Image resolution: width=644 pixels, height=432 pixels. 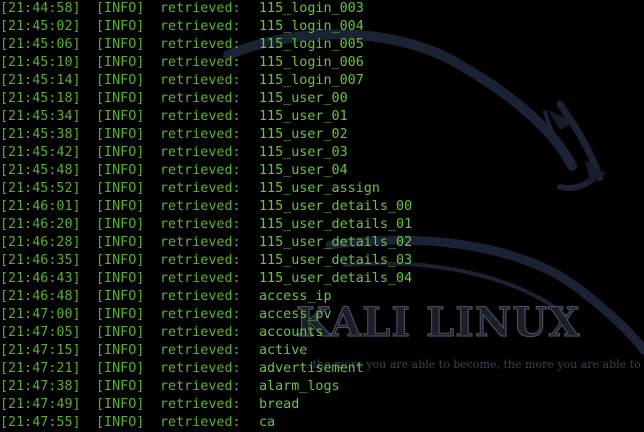 What do you see at coordinates (303, 134) in the screenshot?
I see `log-table-name: 115_user_02` at bounding box center [303, 134].